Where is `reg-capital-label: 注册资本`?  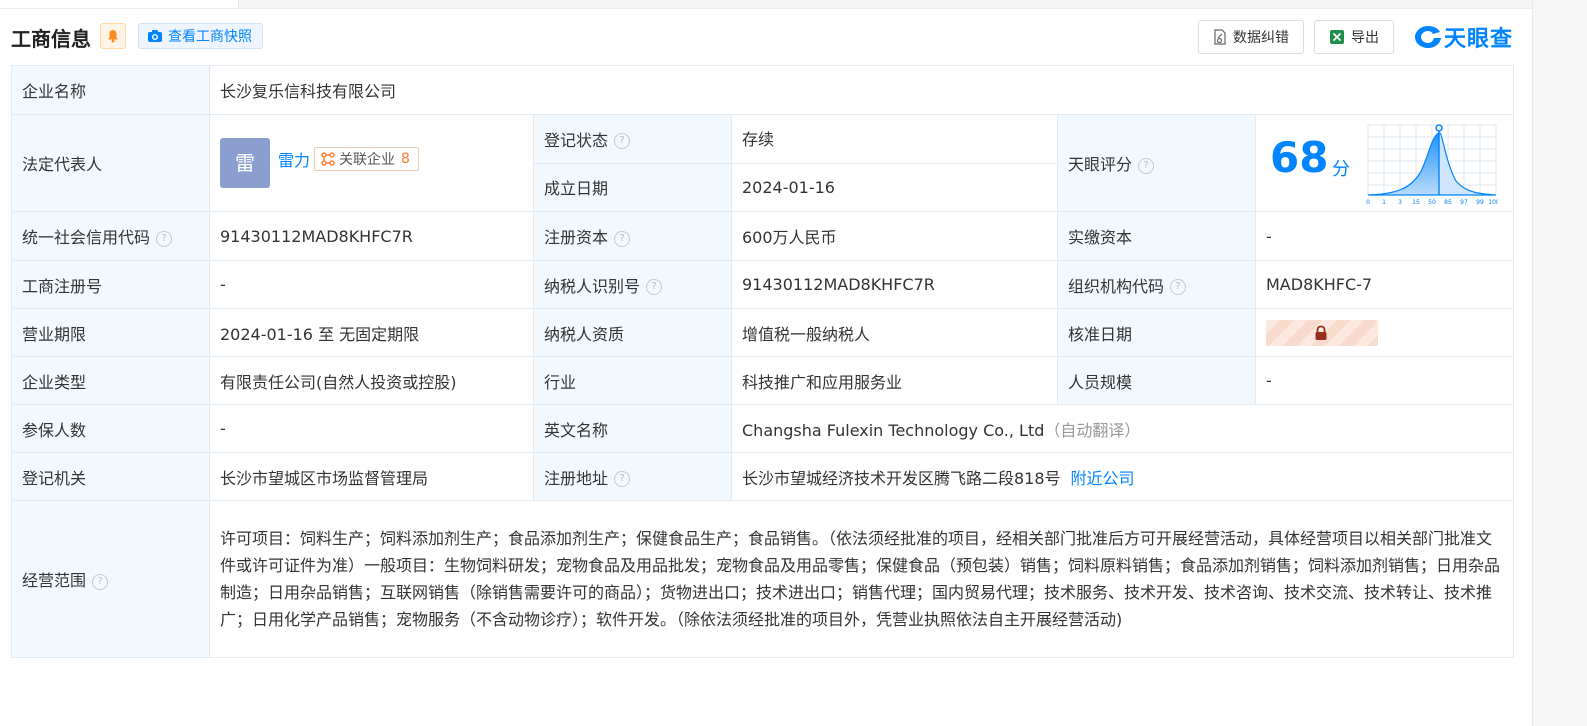
reg-capital-label: 注册资本 is located at coordinates (576, 237).